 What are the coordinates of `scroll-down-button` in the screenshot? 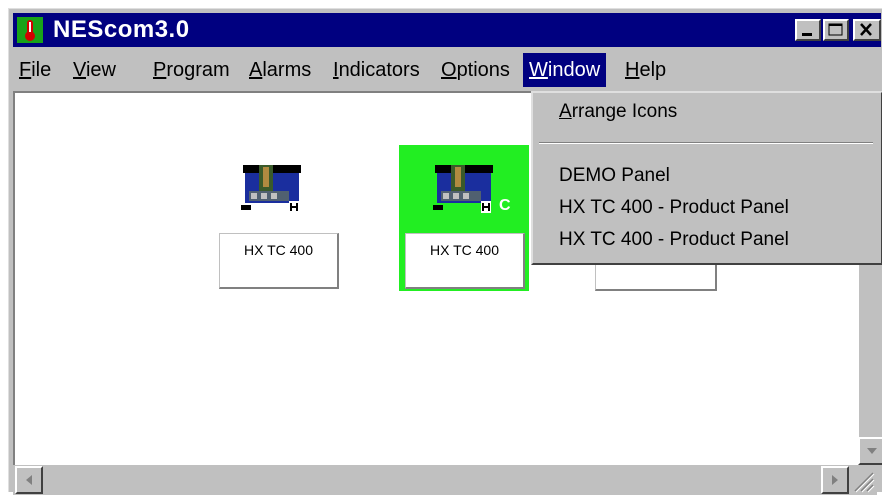 It's located at (870, 451).